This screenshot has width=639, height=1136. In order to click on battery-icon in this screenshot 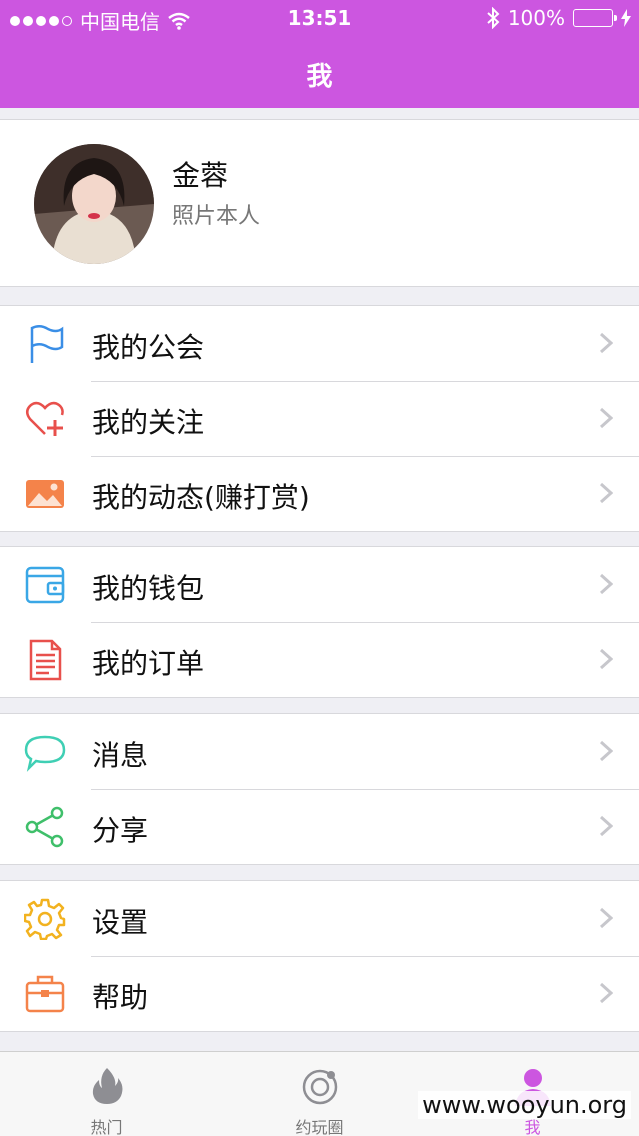, I will do `click(595, 18)`.